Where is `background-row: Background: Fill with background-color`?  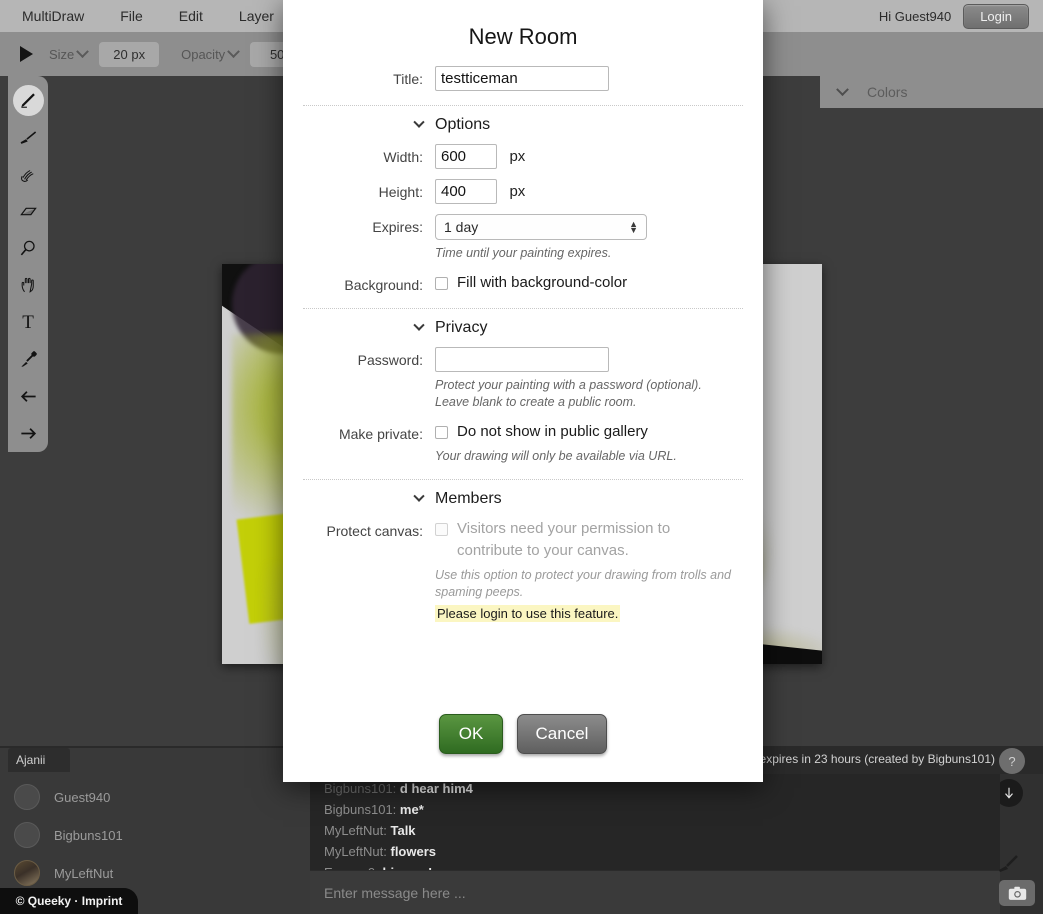
background-row: Background: Fill with background-color is located at coordinates (523, 283).